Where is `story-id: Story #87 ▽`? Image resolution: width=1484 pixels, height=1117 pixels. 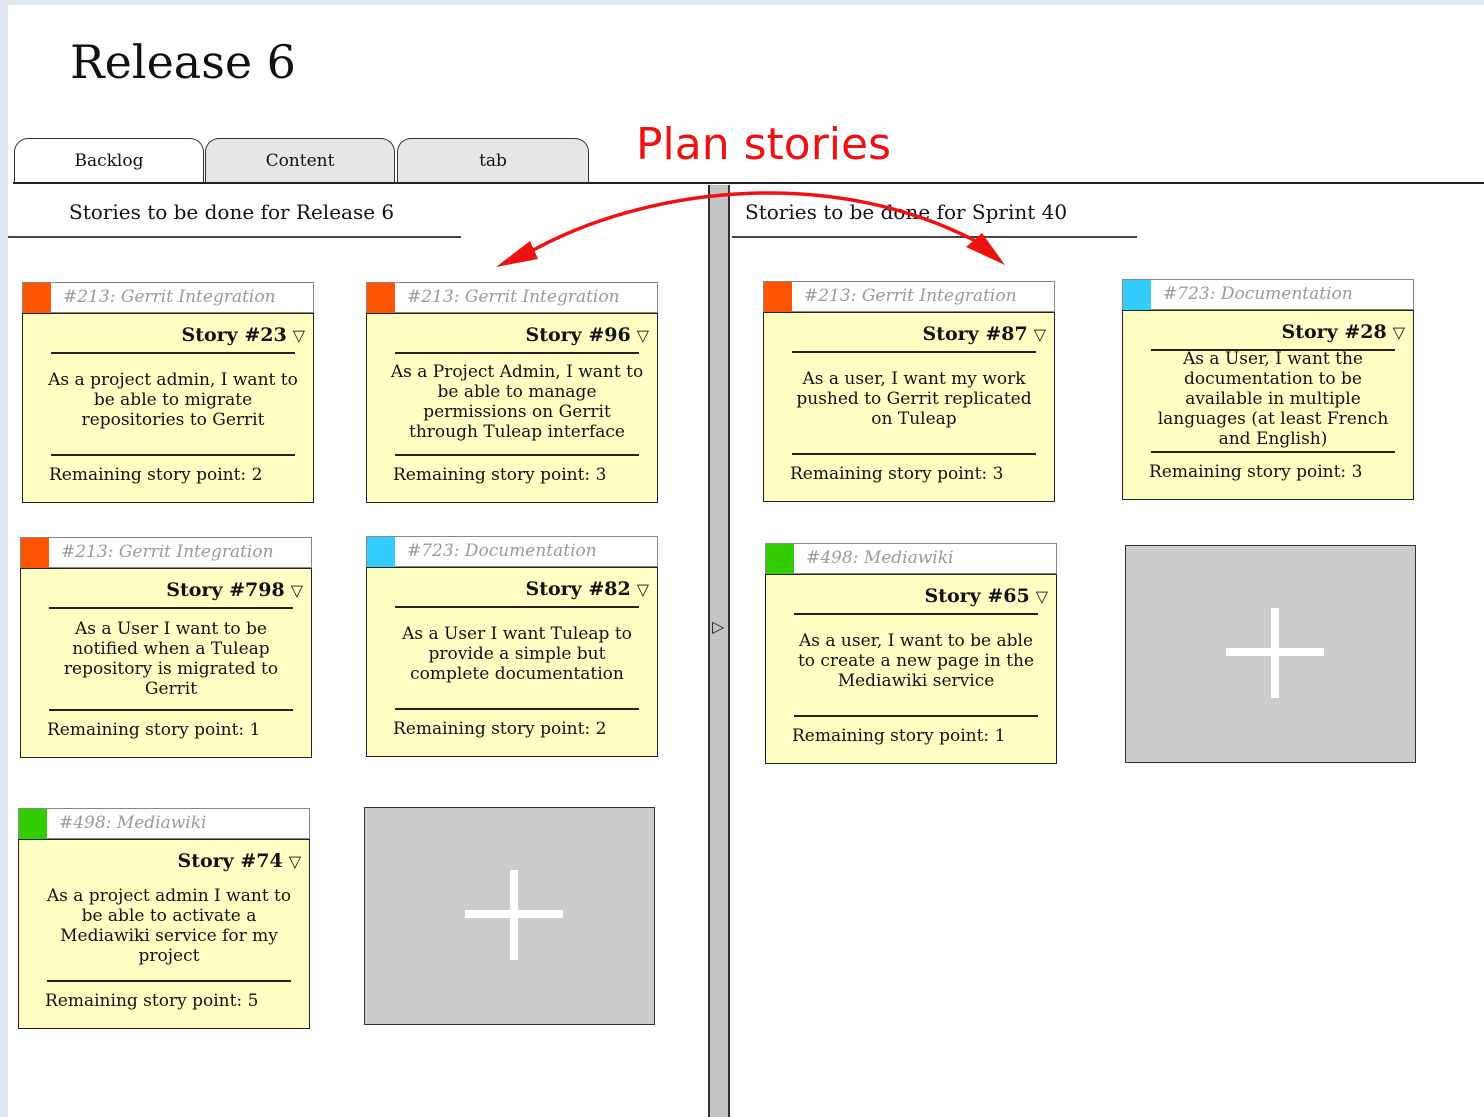 story-id: Story #87 ▽ is located at coordinates (984, 334).